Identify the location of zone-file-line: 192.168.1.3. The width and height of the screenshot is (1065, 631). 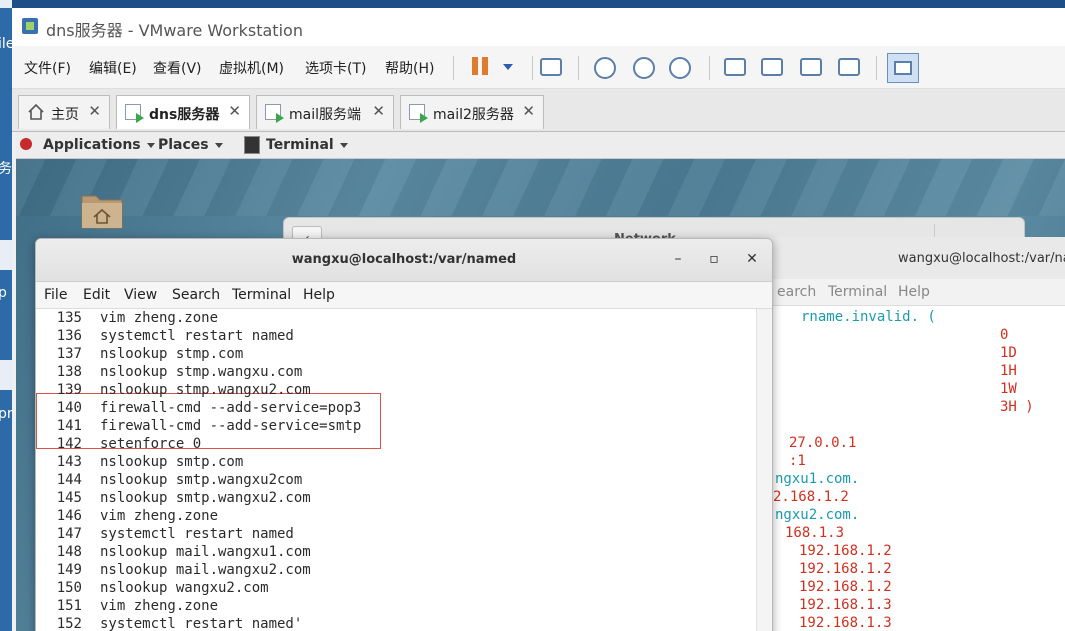
(845, 623).